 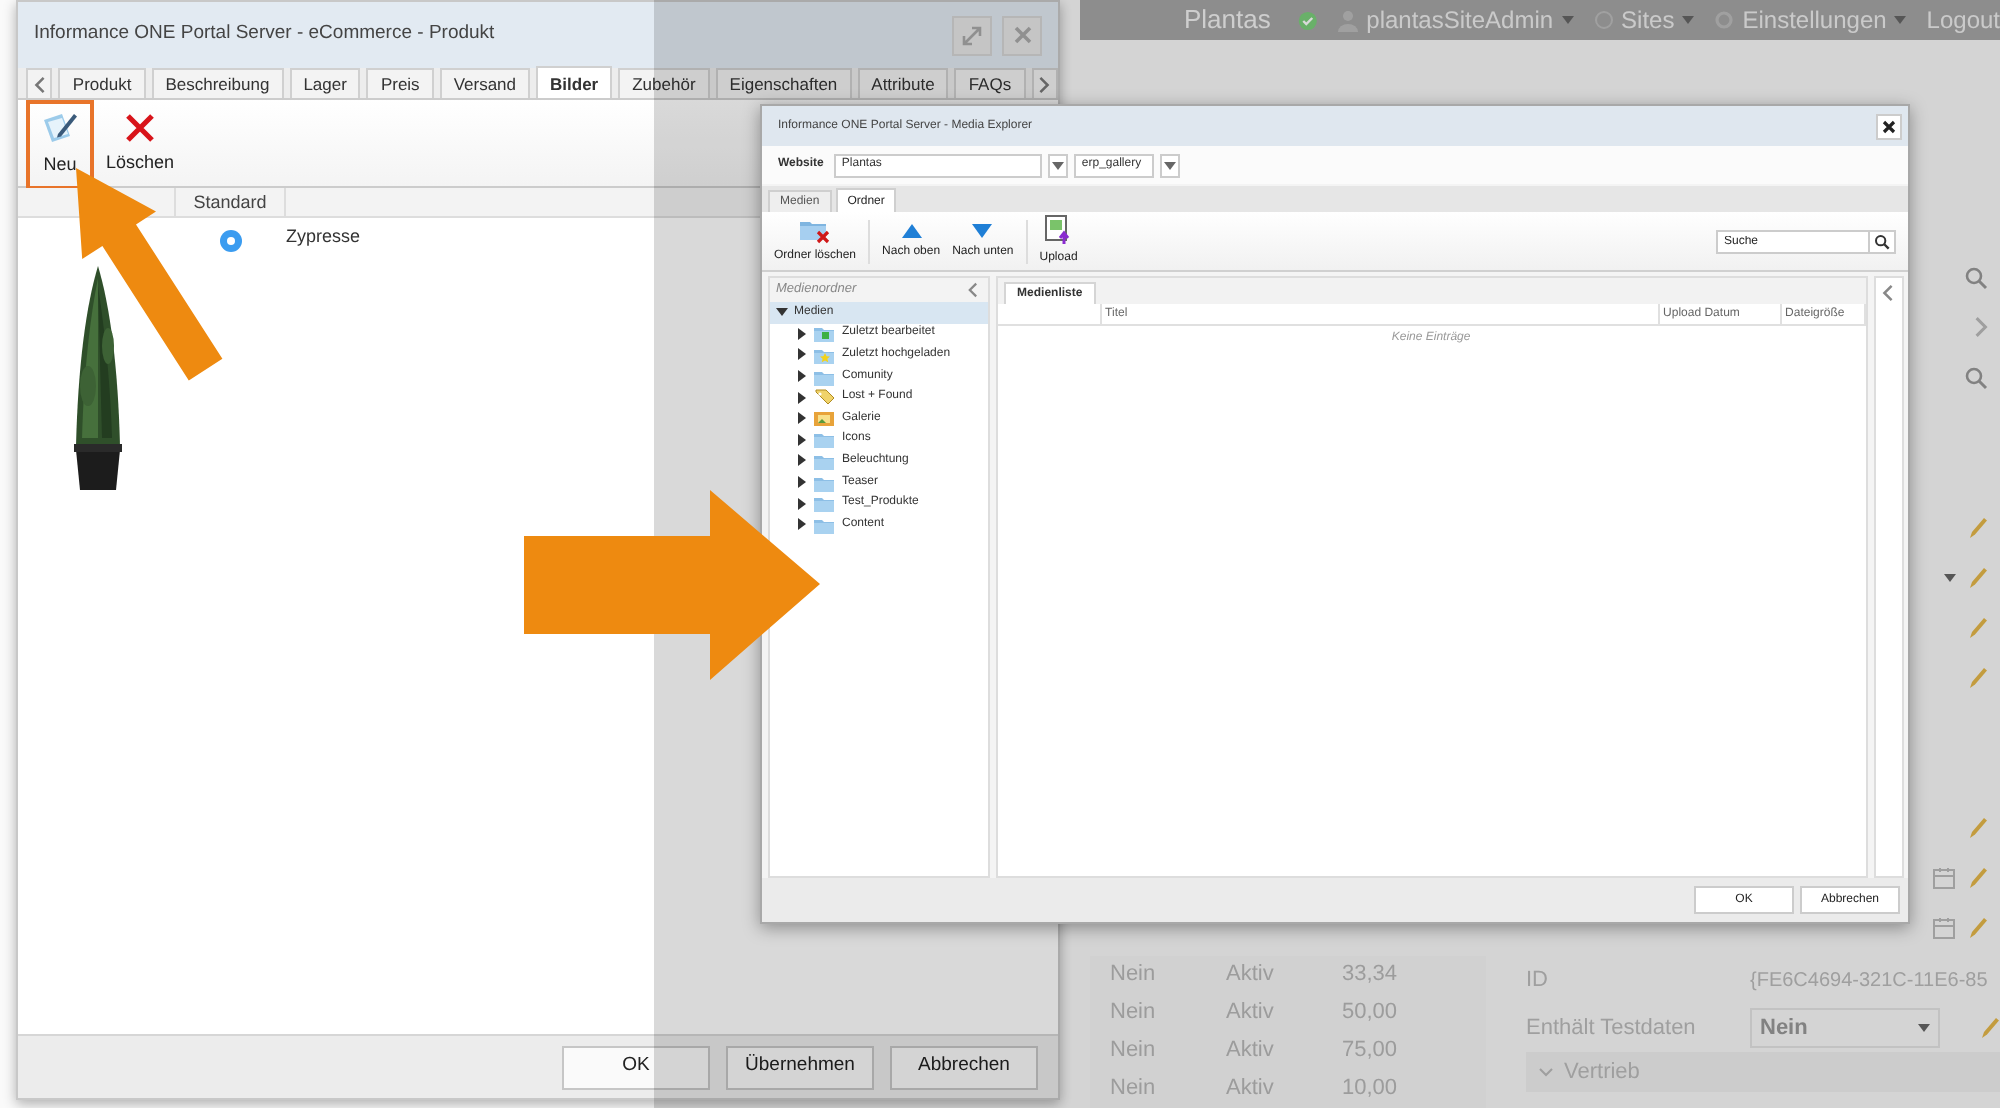 I want to click on site-name: Plantas, so click(x=1227, y=20).